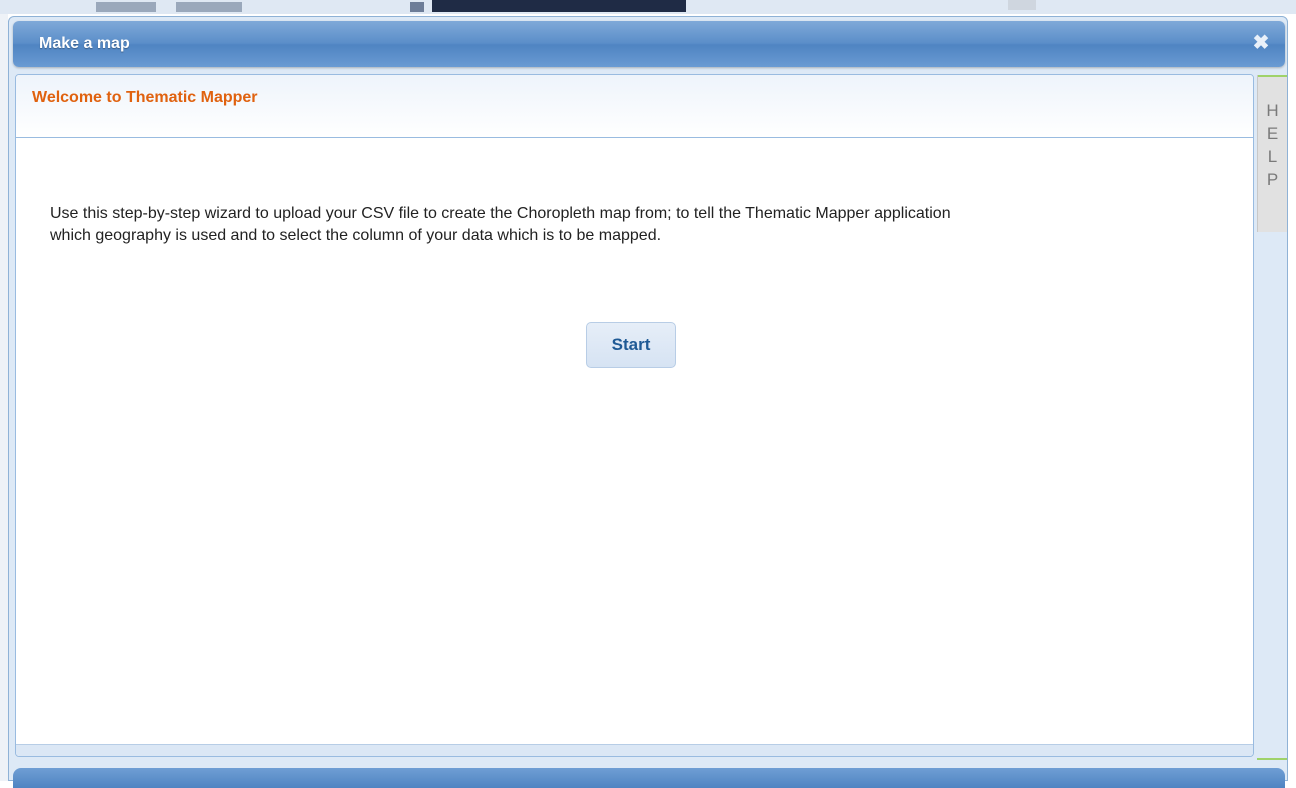 The height and width of the screenshot is (788, 1296). Describe the element at coordinates (1272, 110) in the screenshot. I see `help-letter: H` at that location.